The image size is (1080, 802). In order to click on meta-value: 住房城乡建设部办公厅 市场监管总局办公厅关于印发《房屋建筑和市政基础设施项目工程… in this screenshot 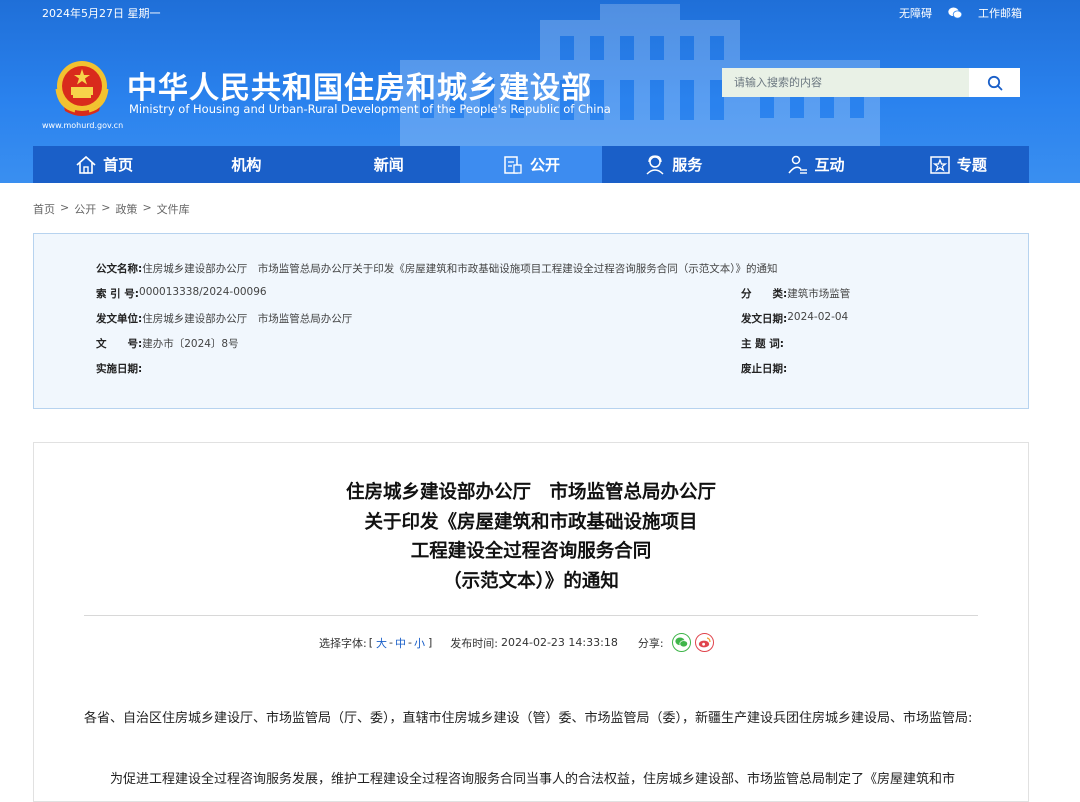, I will do `click(460, 269)`.